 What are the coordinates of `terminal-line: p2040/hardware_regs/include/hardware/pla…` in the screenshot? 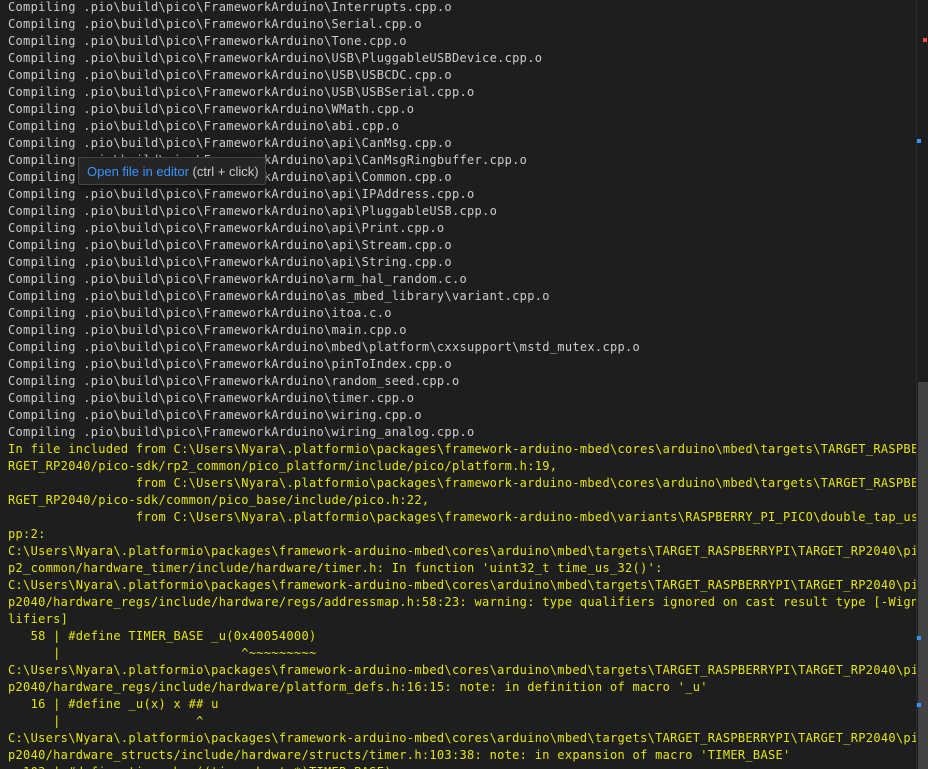 It's located at (358, 687).